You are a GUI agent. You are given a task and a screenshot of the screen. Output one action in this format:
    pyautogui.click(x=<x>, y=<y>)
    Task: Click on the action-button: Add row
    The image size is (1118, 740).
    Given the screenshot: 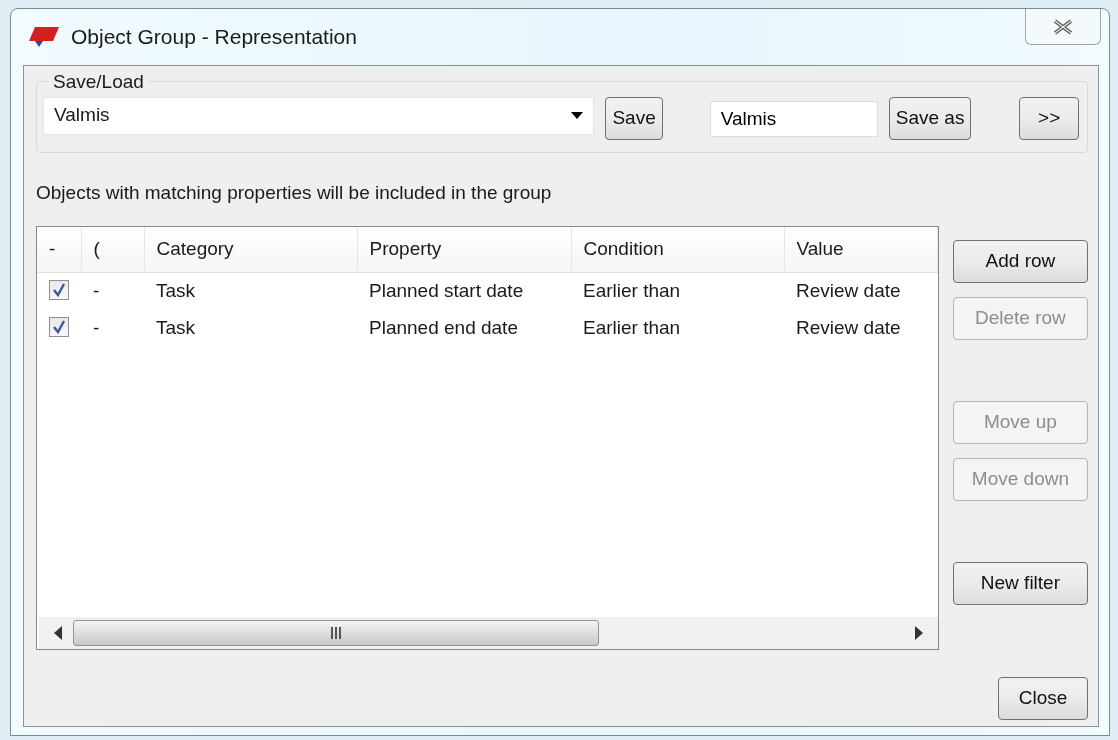 What is the action you would take?
    pyautogui.click(x=1020, y=261)
    